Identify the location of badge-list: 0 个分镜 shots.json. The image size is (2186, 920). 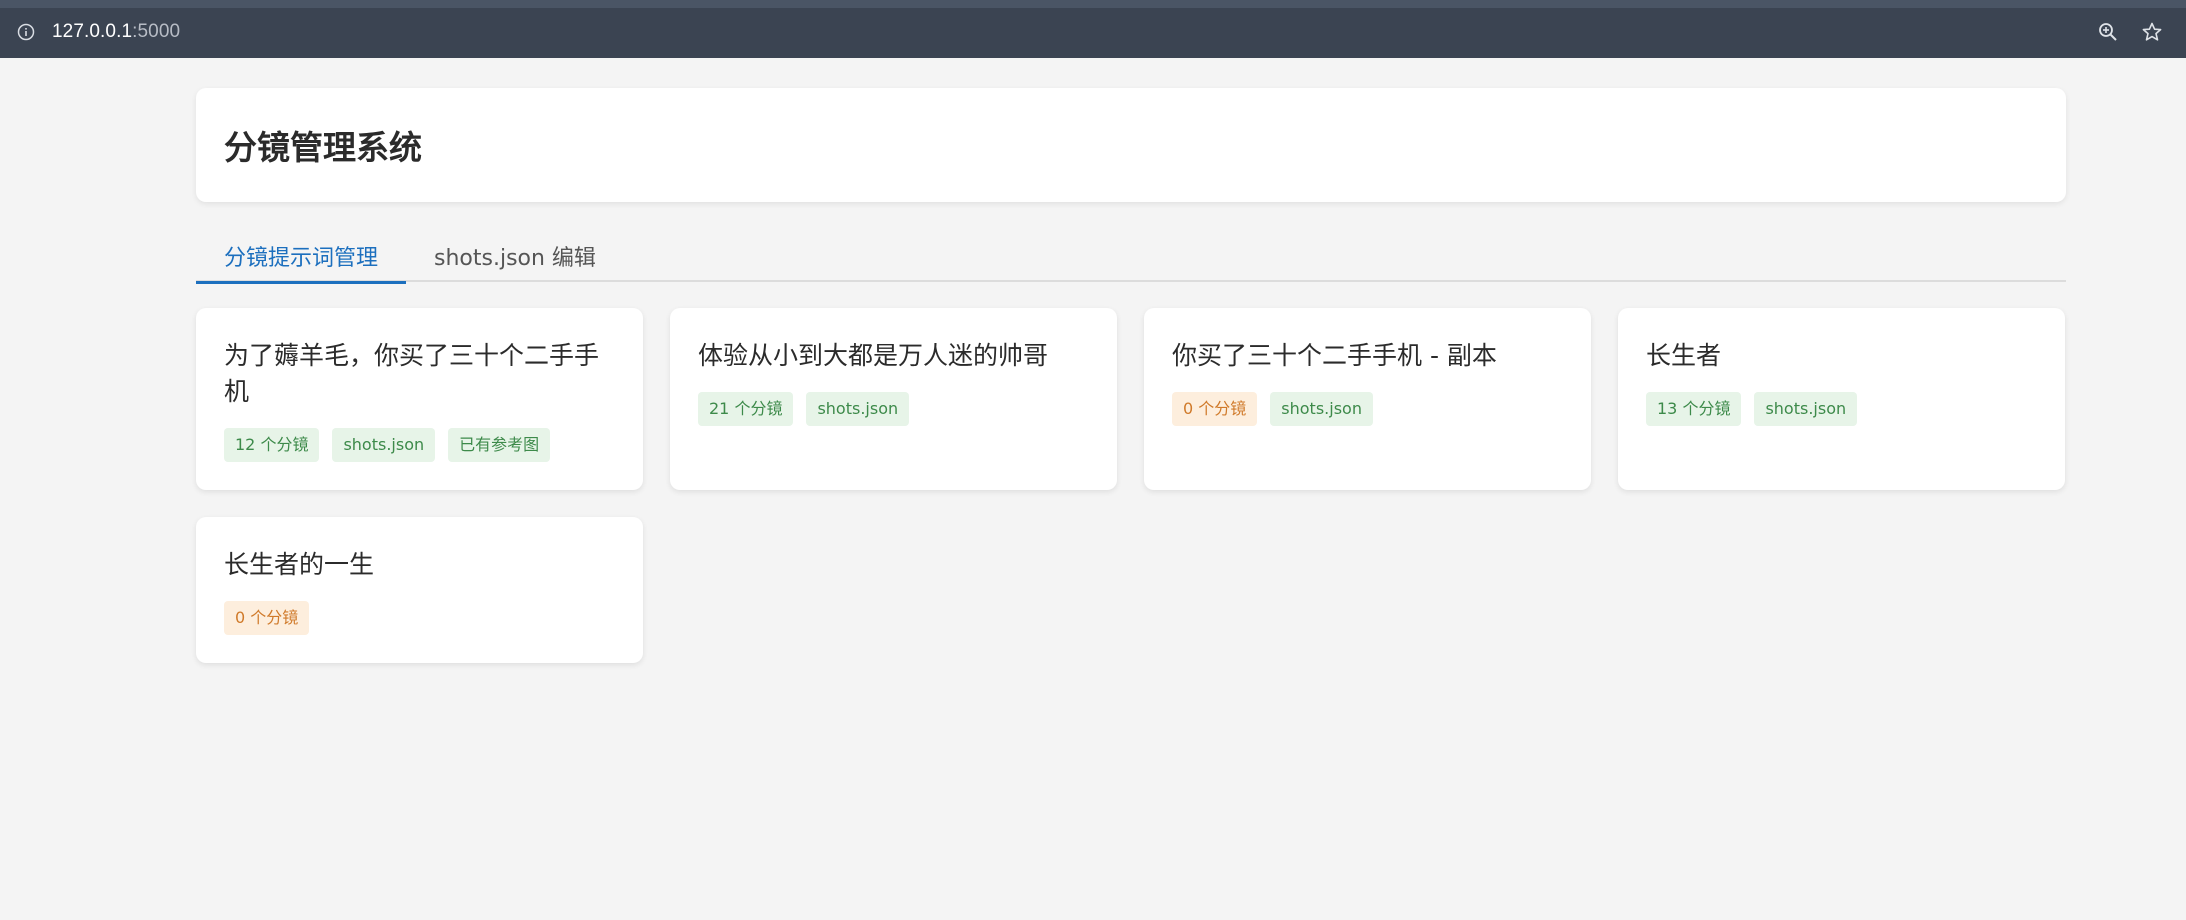
(1367, 409).